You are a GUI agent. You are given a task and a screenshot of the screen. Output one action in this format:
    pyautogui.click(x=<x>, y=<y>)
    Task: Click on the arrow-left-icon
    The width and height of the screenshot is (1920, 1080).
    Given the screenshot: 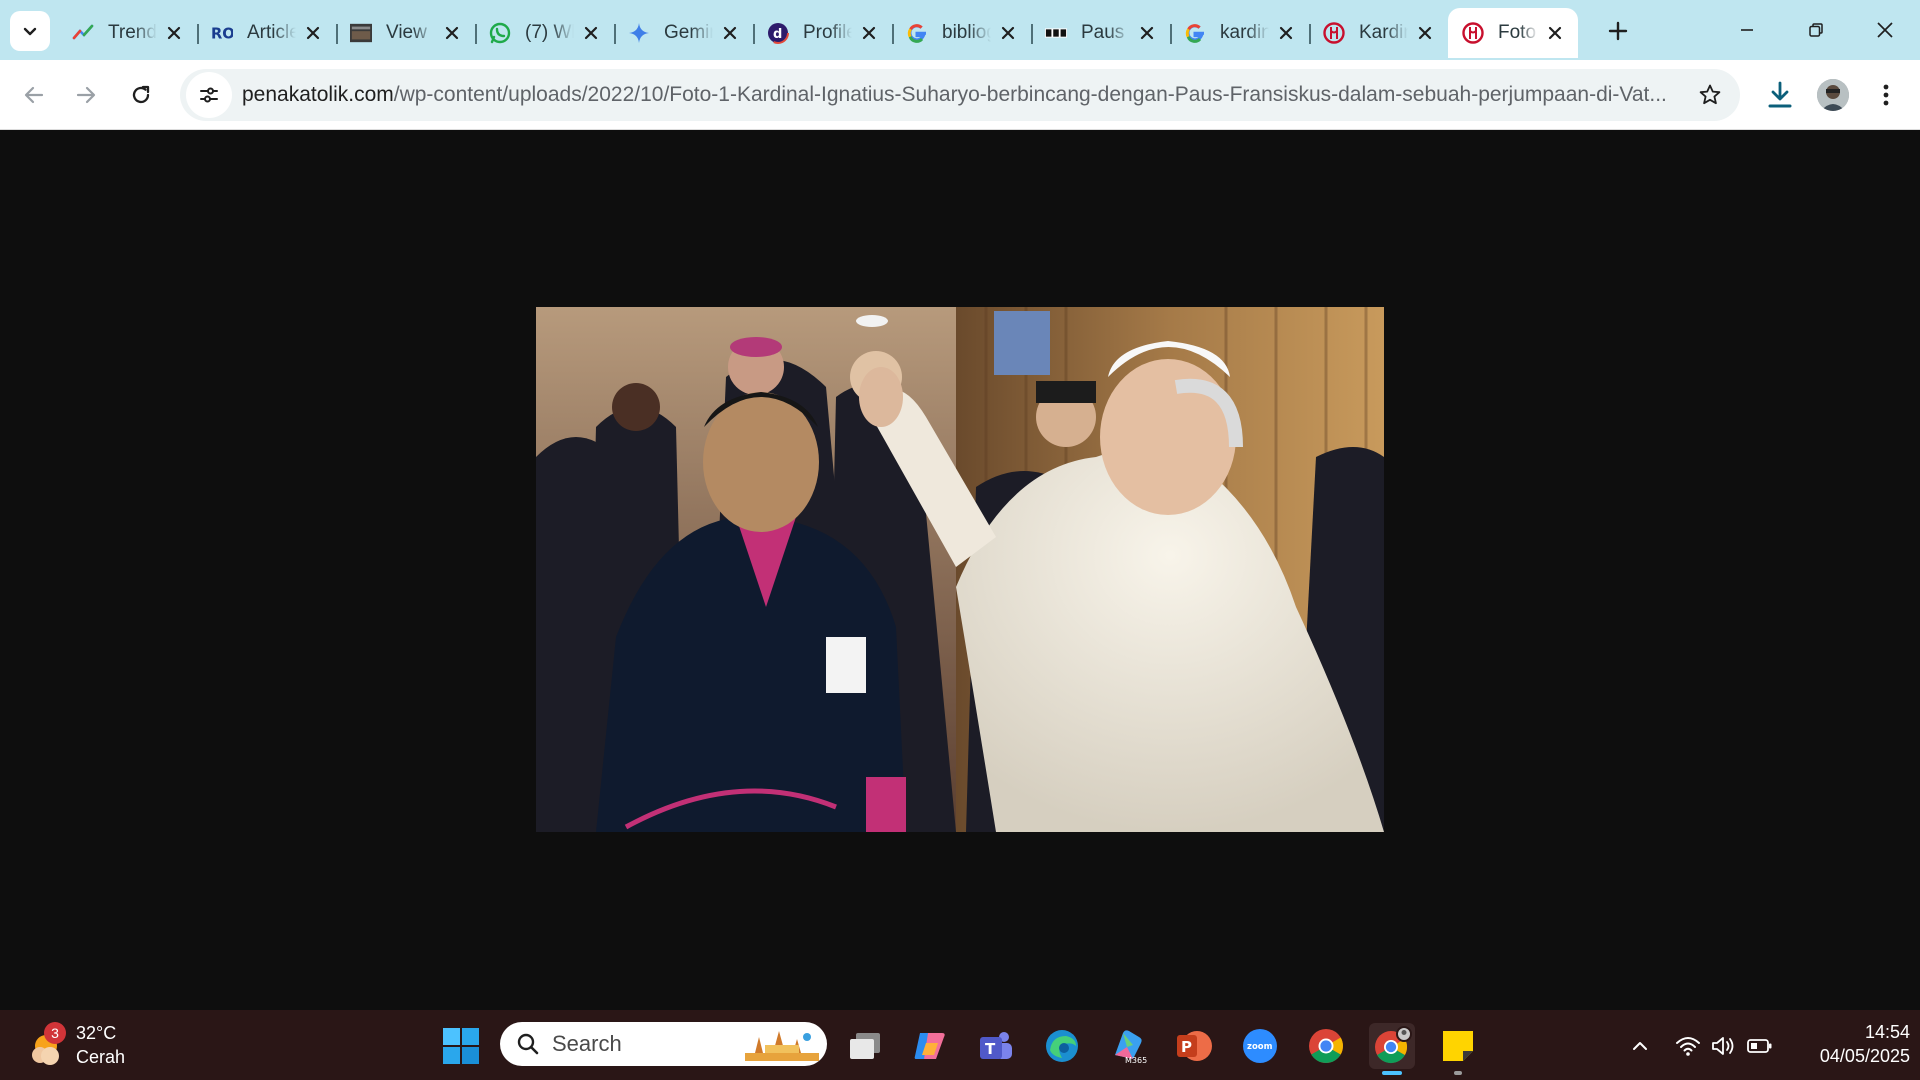 What is the action you would take?
    pyautogui.click(x=34, y=95)
    